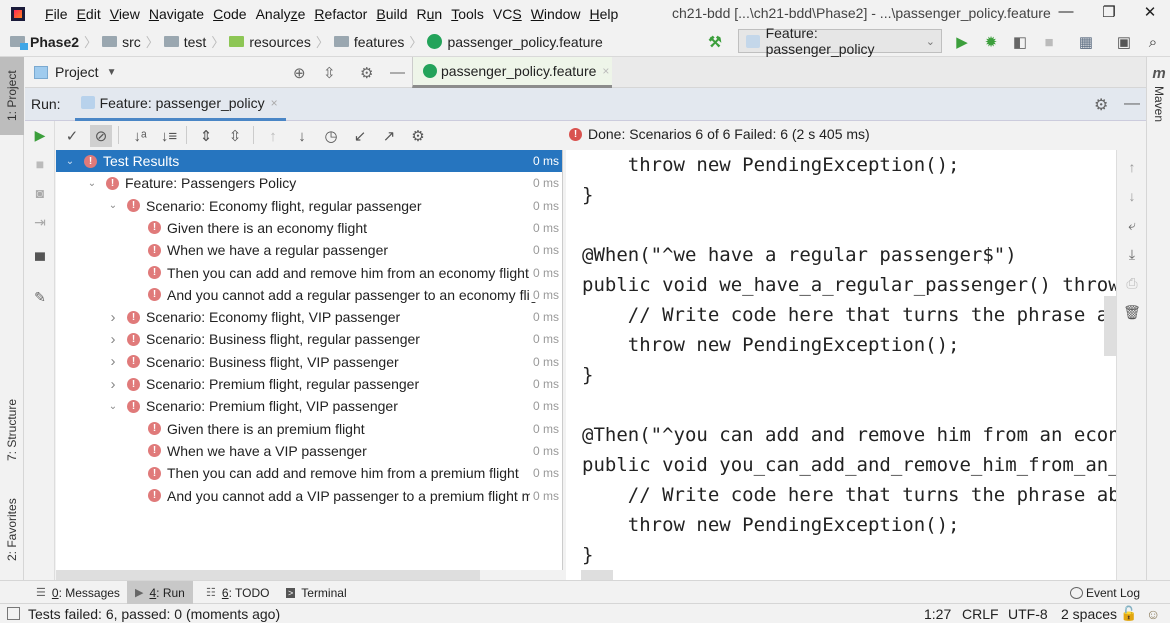  I want to click on line-separator: CRLF, so click(980, 613).